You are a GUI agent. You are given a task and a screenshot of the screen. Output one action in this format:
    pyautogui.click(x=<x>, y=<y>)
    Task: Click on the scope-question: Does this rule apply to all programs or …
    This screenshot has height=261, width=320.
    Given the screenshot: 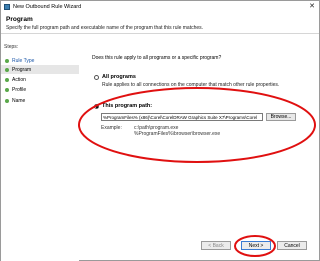 What is the action you would take?
    pyautogui.click(x=157, y=58)
    